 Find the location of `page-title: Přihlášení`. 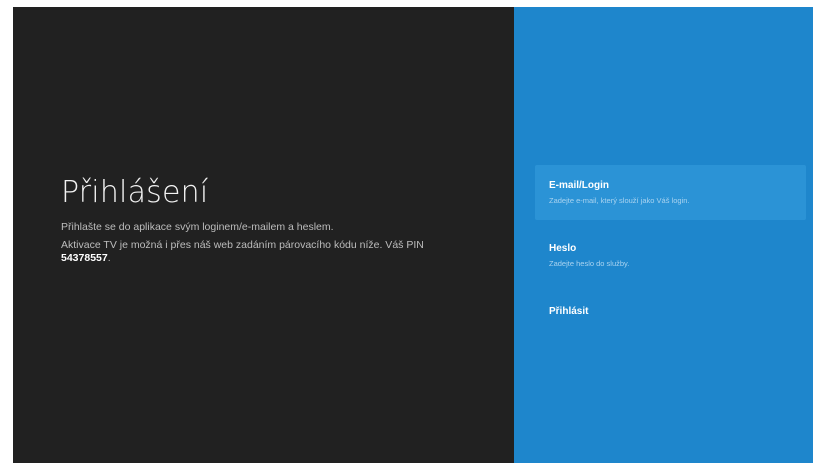

page-title: Přihlášení is located at coordinates (135, 192).